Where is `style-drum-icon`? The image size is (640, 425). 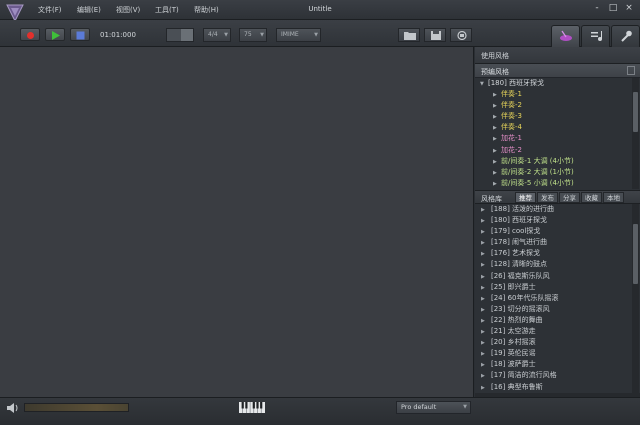
style-drum-icon is located at coordinates (566, 35).